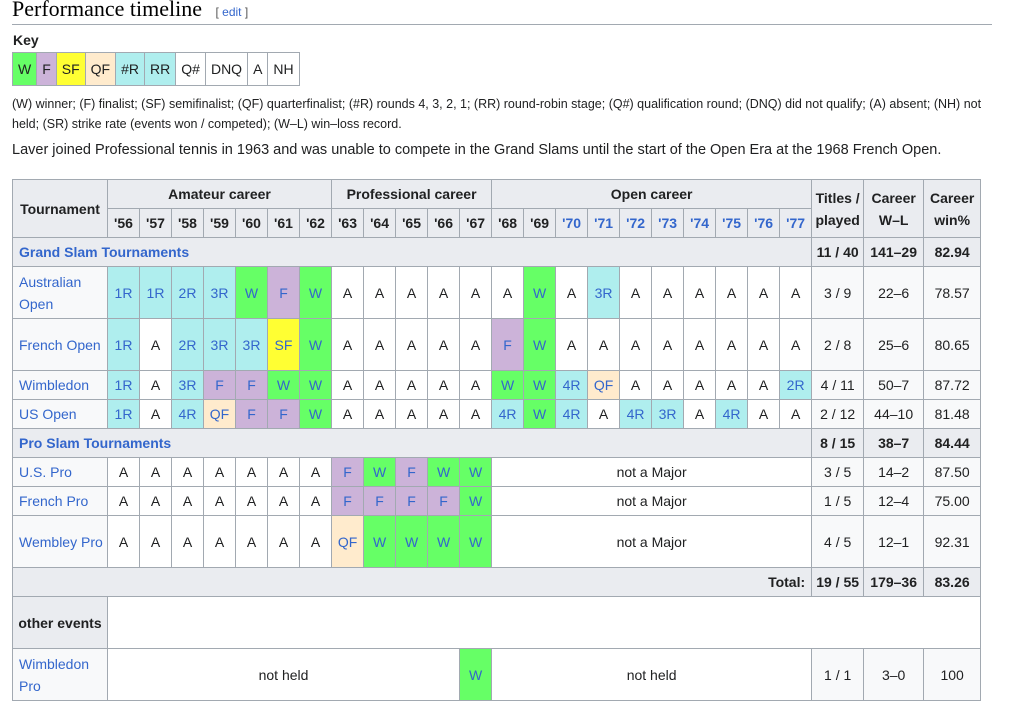 The height and width of the screenshot is (728, 1024). I want to click on year-header: '71, so click(604, 223).